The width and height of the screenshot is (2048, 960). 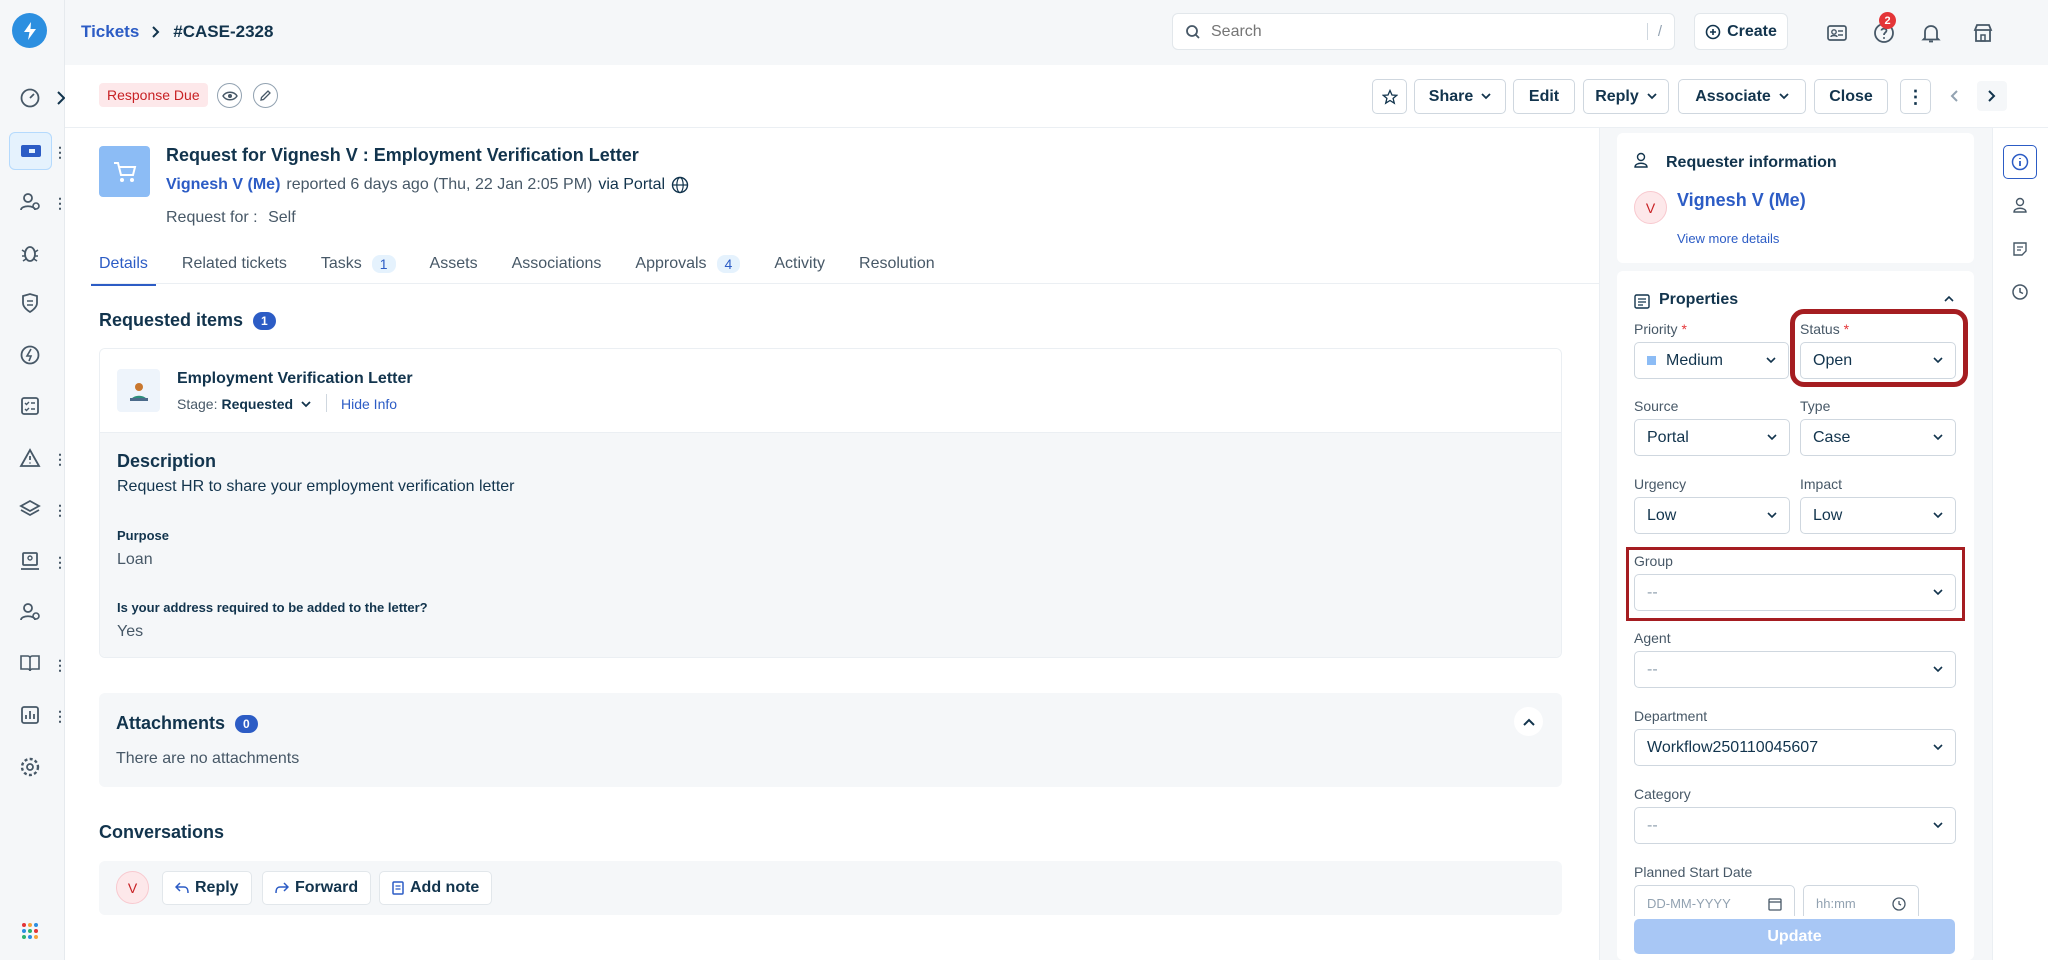 I want to click on reply-dropdown-button: Reply, so click(x=1626, y=96).